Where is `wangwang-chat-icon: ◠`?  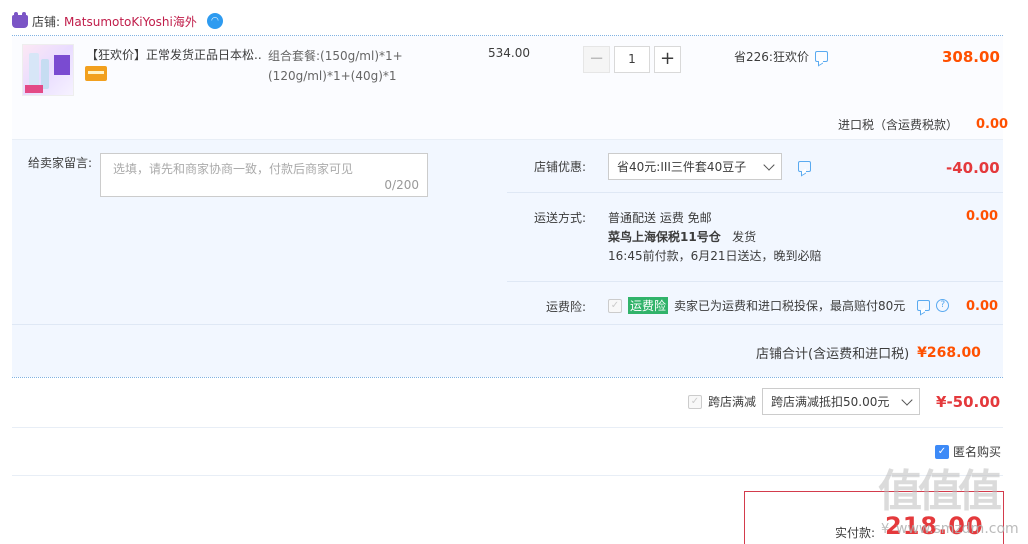
wangwang-chat-icon: ◠ is located at coordinates (214, 21).